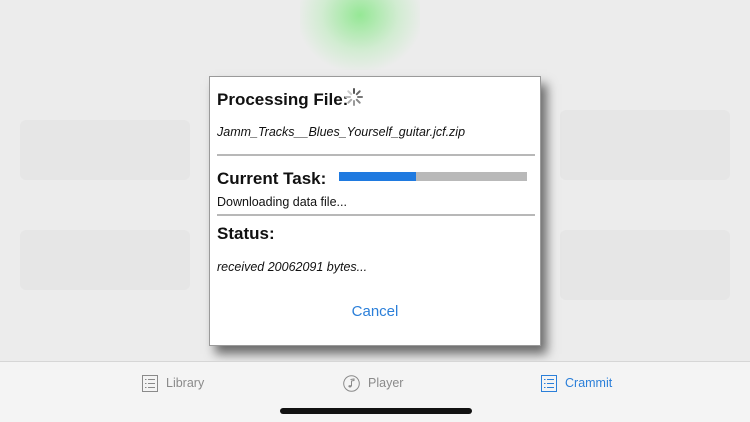 Image resolution: width=750 pixels, height=422 pixels. What do you see at coordinates (246, 233) in the screenshot?
I see `status-heading: Status:` at bounding box center [246, 233].